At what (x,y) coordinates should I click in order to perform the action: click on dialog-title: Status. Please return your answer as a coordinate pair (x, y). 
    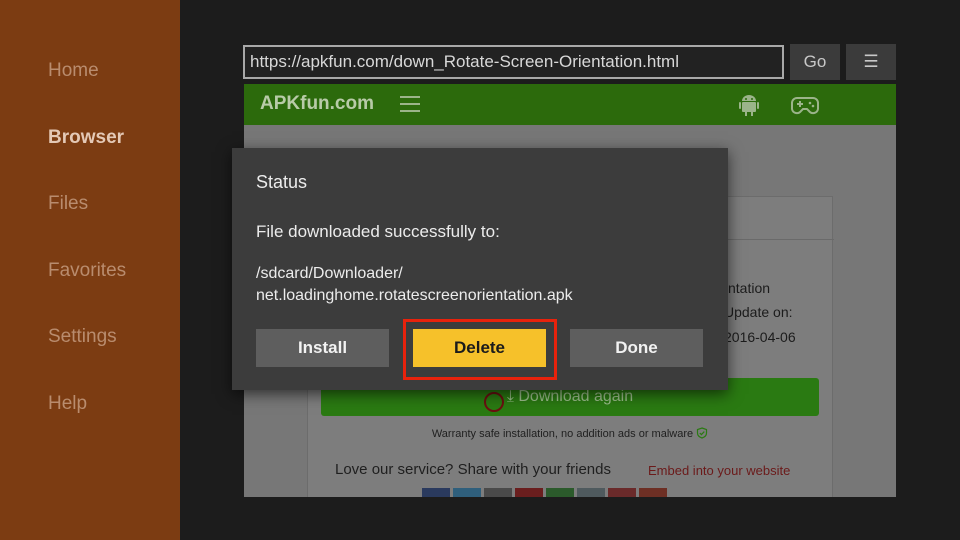
    Looking at the image, I should click on (282, 182).